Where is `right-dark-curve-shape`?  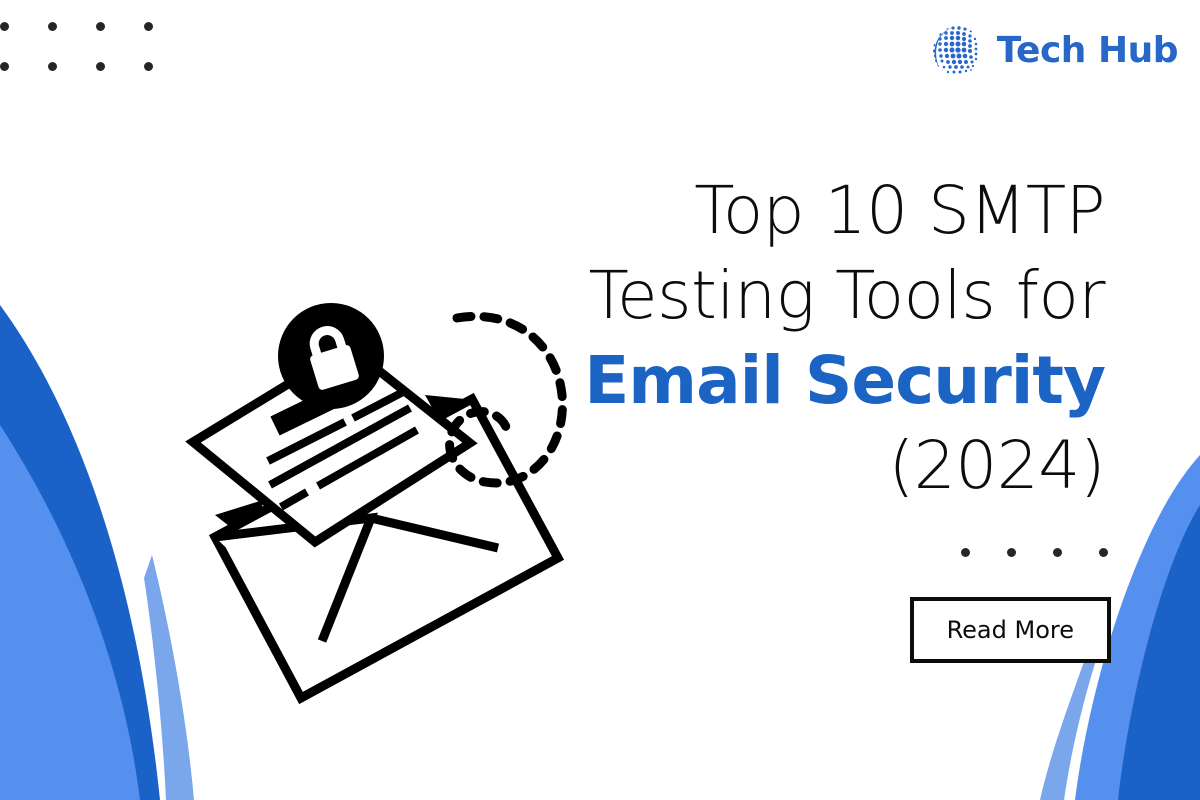 right-dark-curve-shape is located at coordinates (1156, 650).